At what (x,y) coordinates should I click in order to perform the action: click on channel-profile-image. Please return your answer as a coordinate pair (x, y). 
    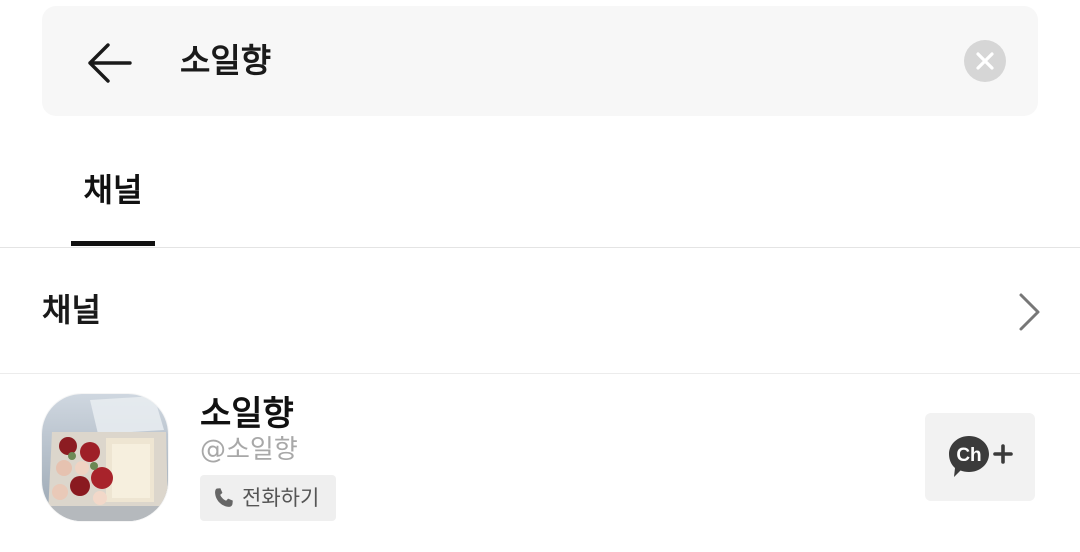
    Looking at the image, I should click on (105, 457).